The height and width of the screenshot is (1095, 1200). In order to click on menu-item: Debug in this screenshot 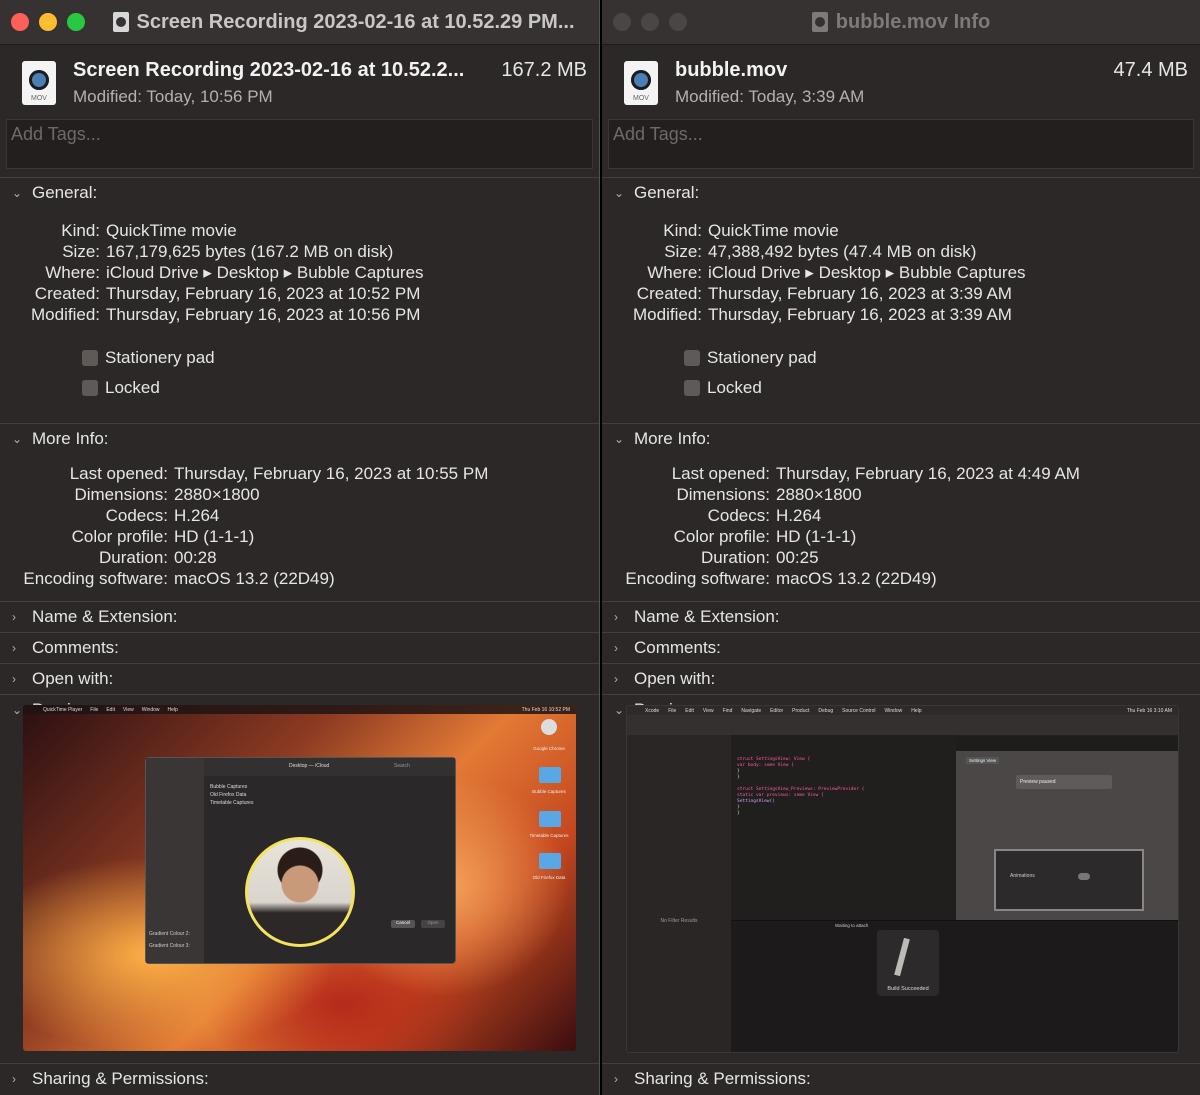, I will do `click(826, 710)`.